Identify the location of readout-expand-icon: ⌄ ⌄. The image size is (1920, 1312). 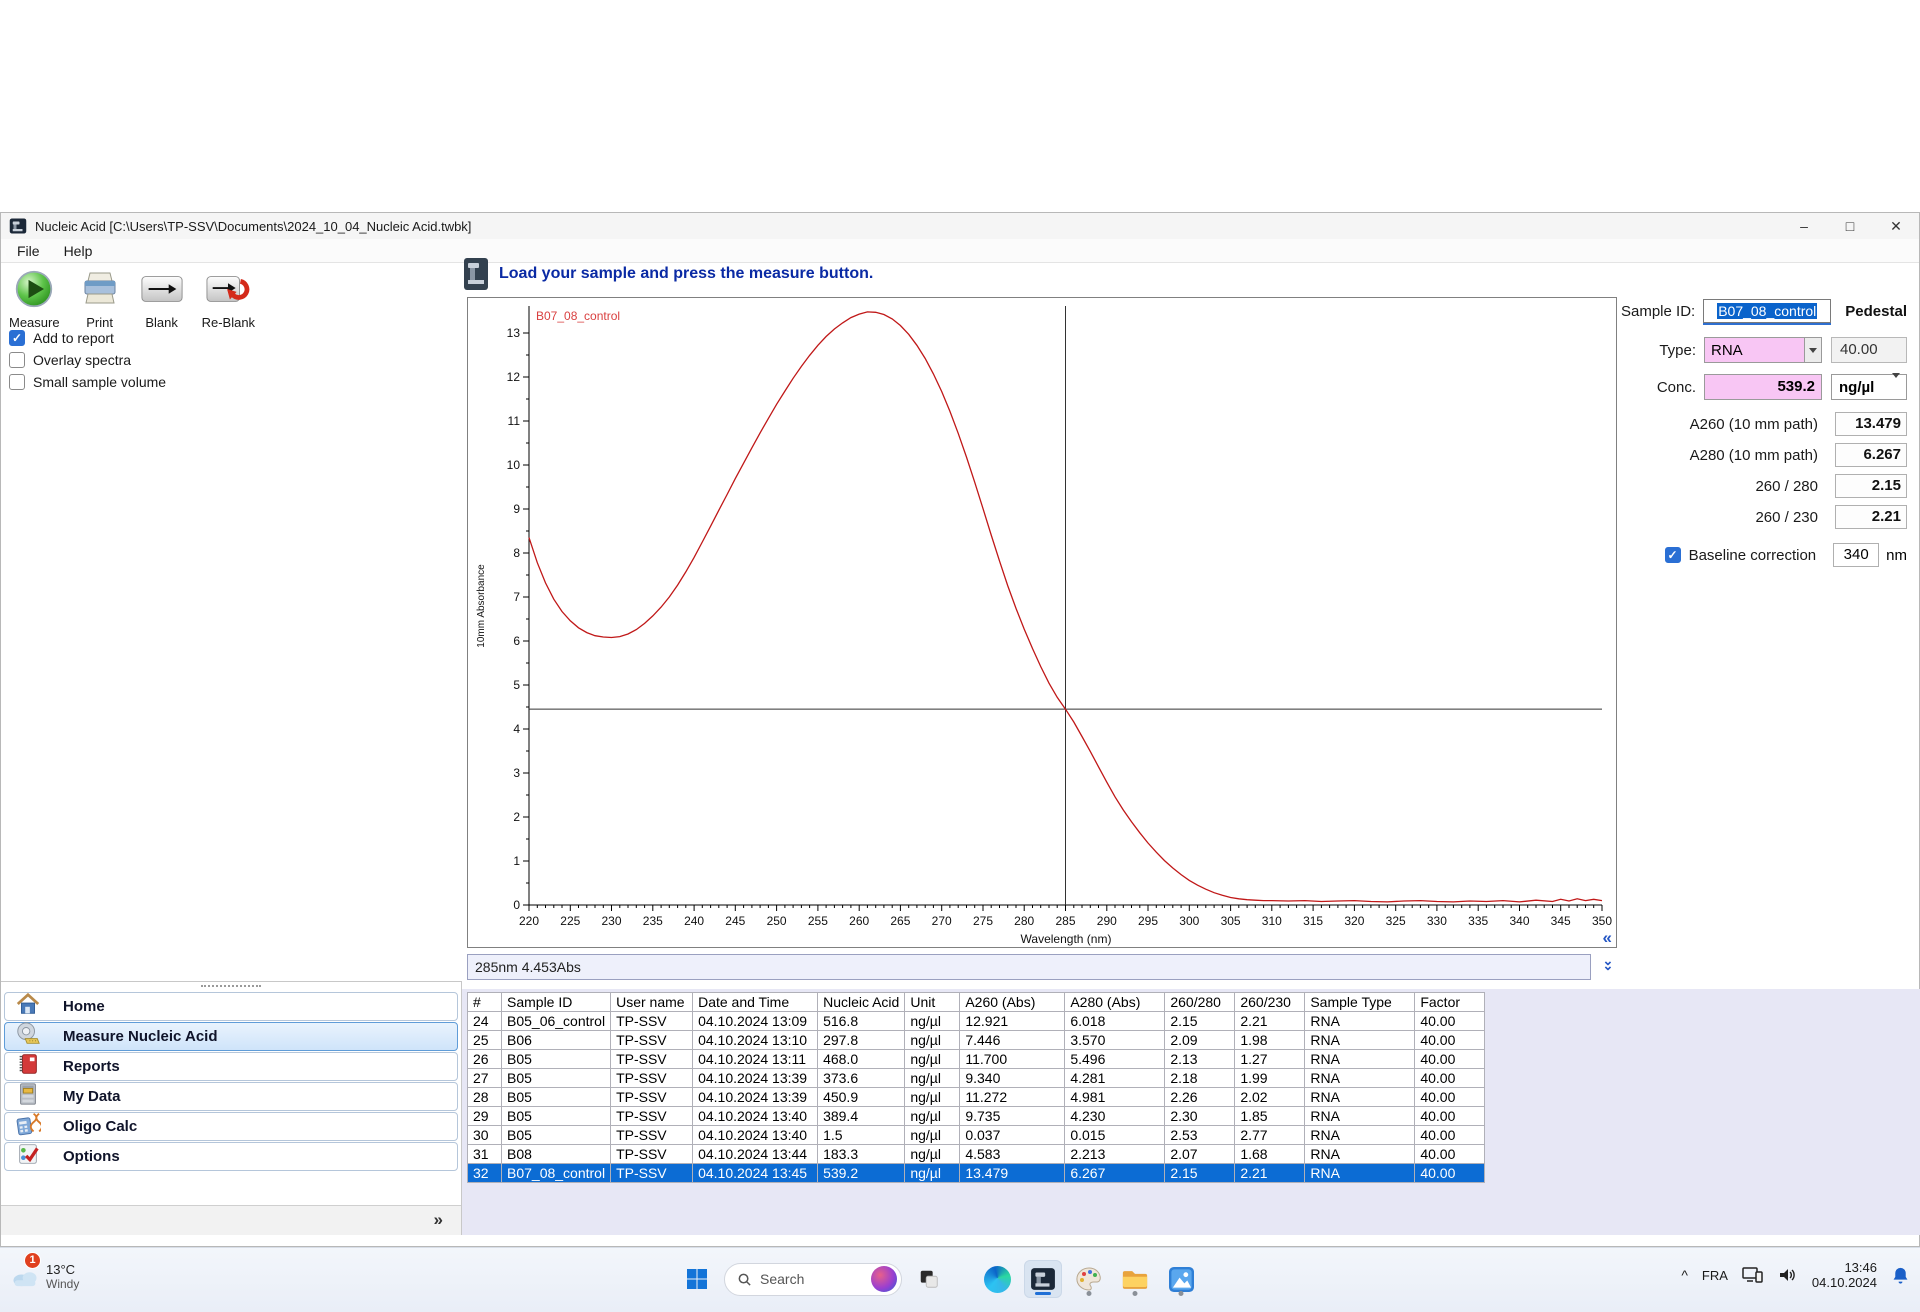
(1608, 967).